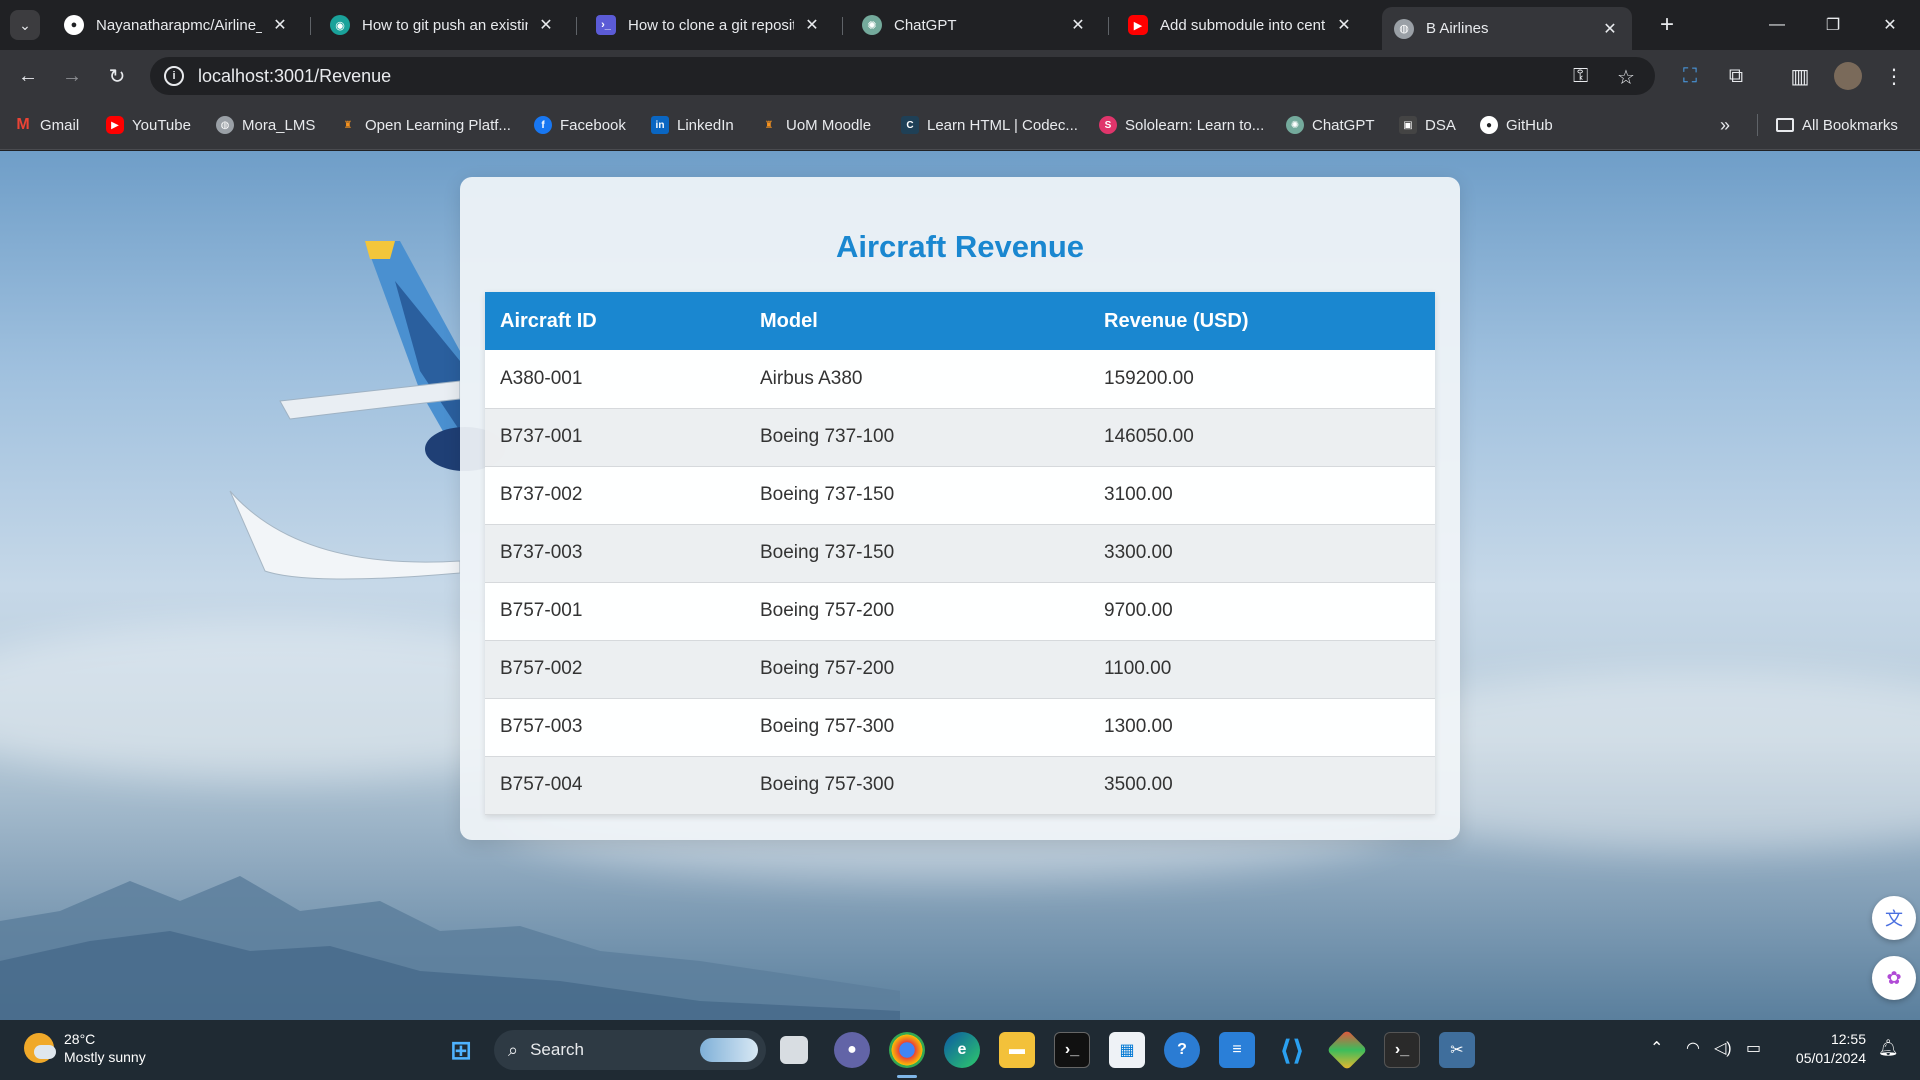 Image resolution: width=1920 pixels, height=1080 pixels. What do you see at coordinates (340, 25) in the screenshot?
I see `eye-icon: ◉` at bounding box center [340, 25].